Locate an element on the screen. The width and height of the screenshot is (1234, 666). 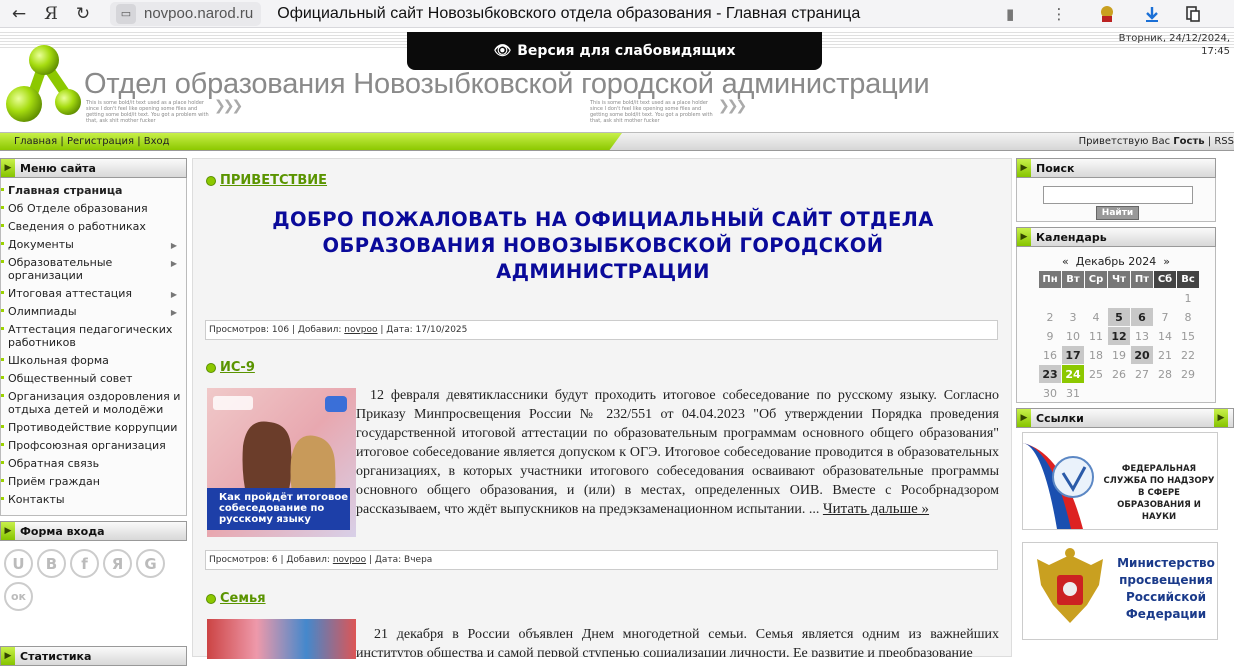
back-icon: ← is located at coordinates (19, 14).